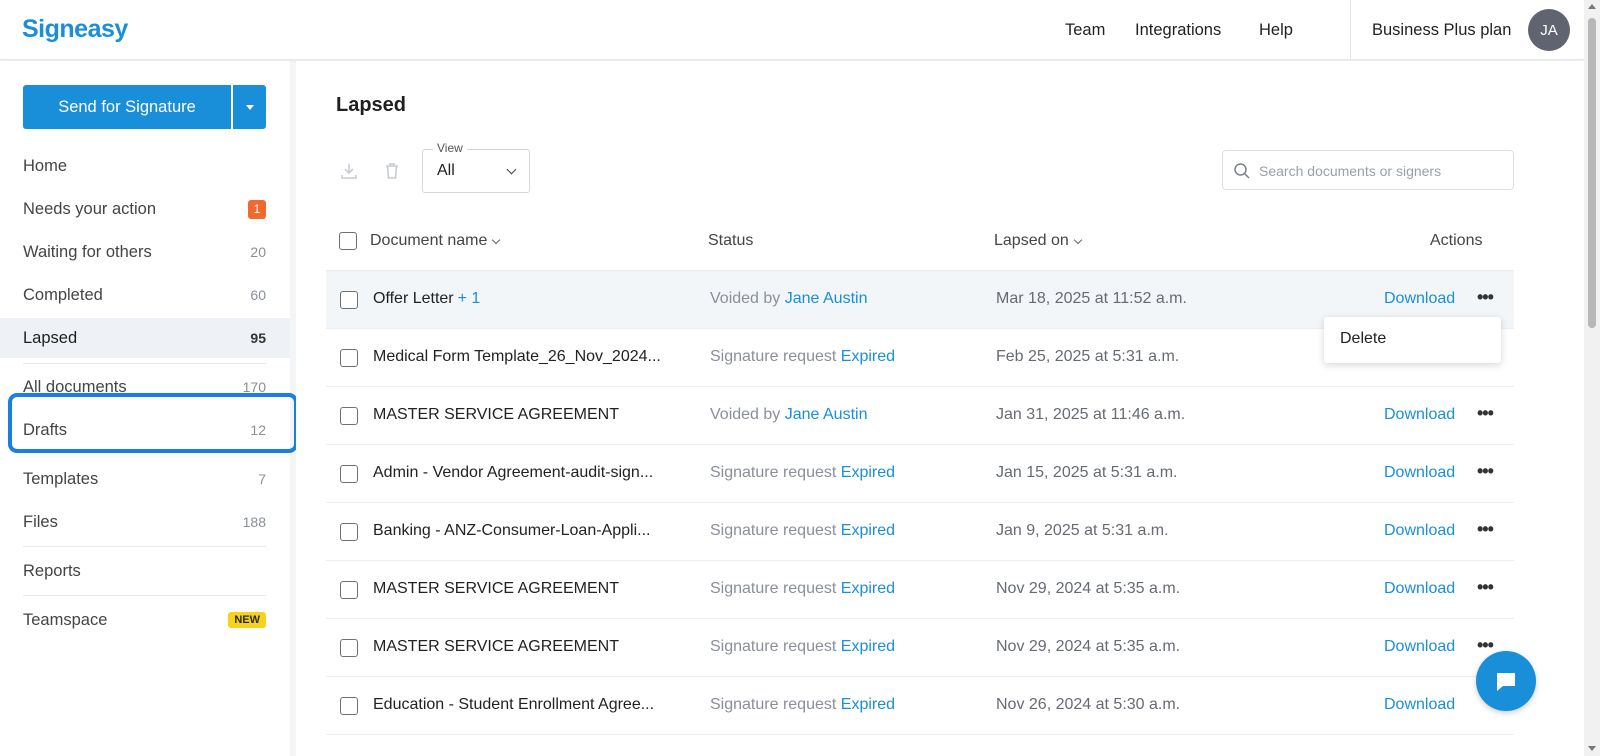  I want to click on send-for-signature-button: Send for Signature, so click(127, 107).